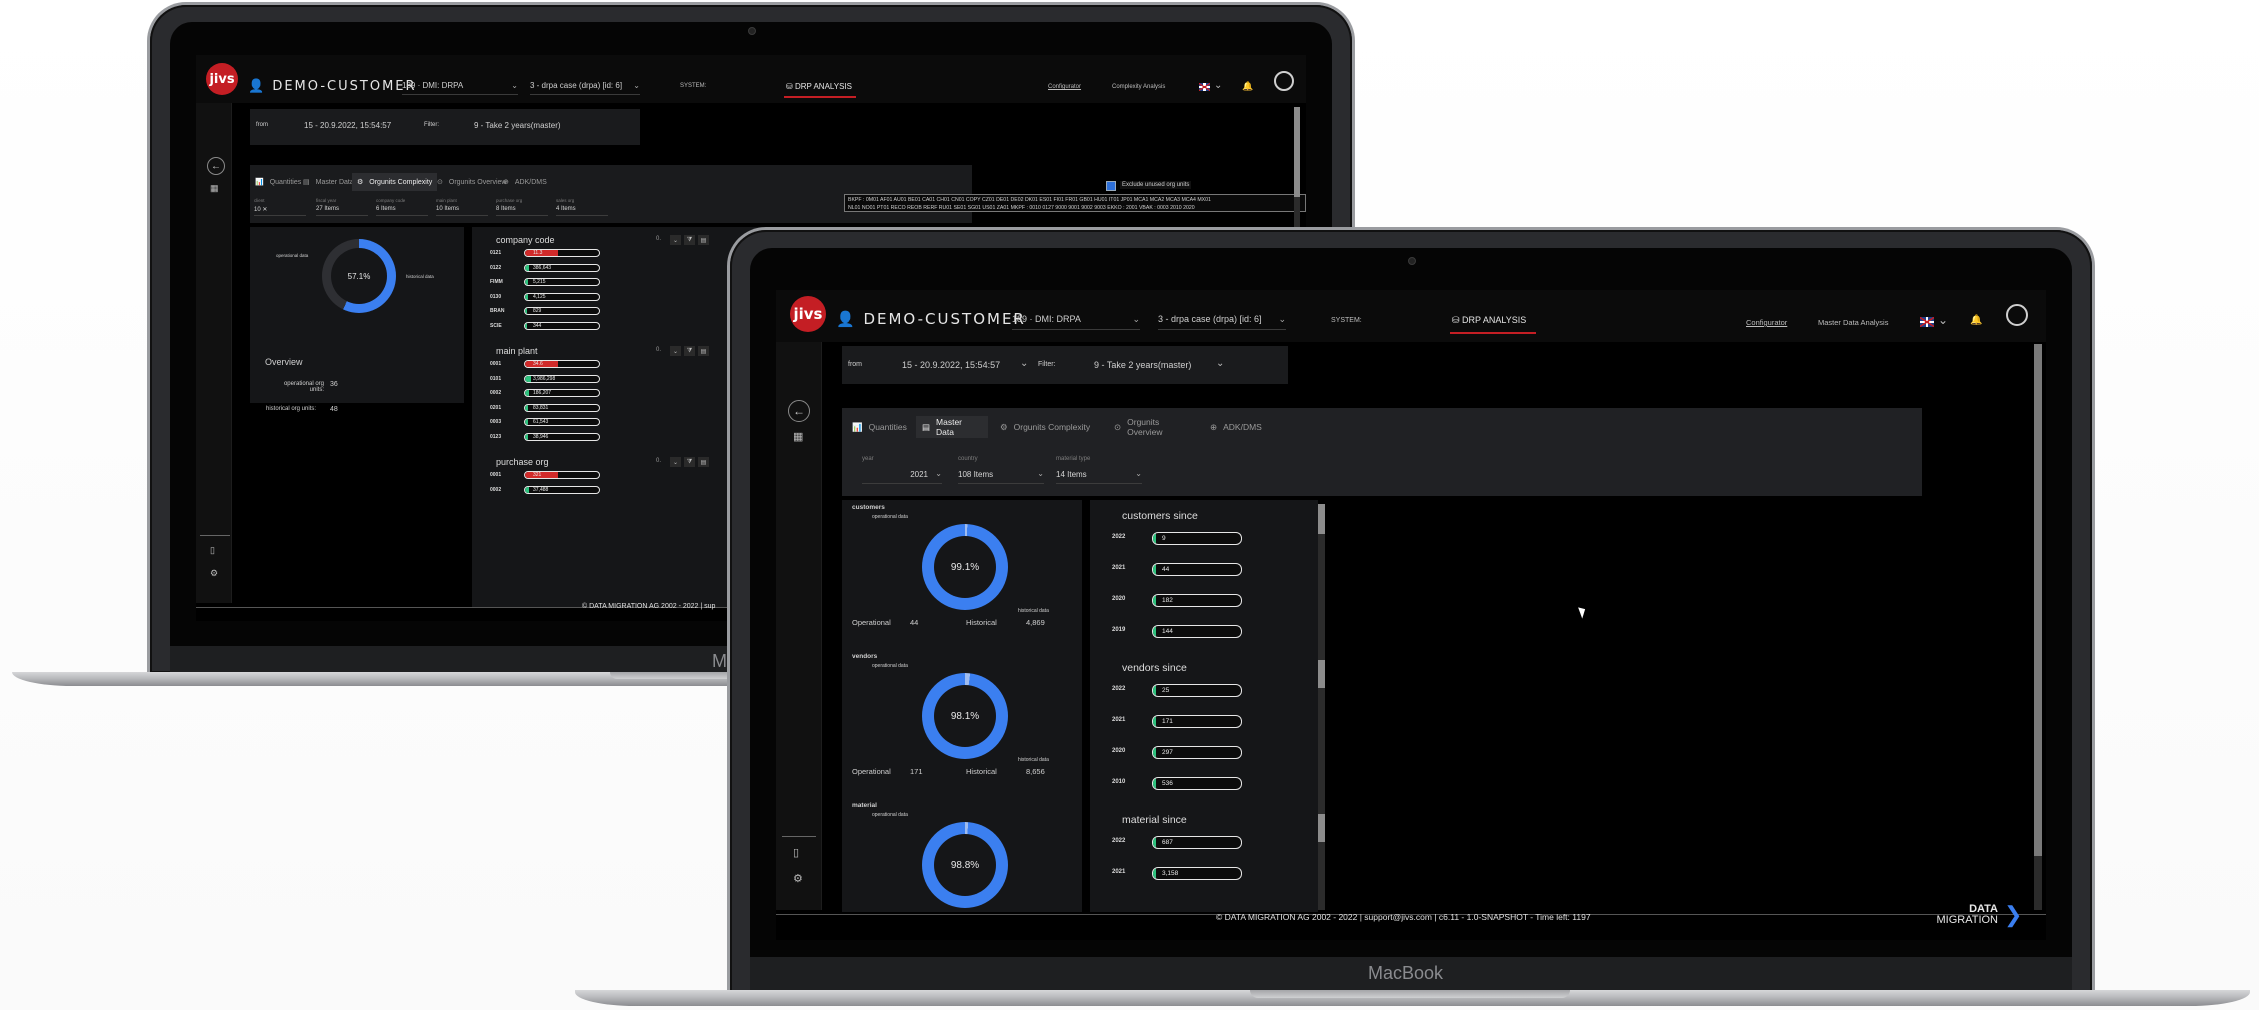 Image resolution: width=2259 pixels, height=1010 pixels. Describe the element at coordinates (919, 474) in the screenshot. I see `front-filter-value: 2021` at that location.